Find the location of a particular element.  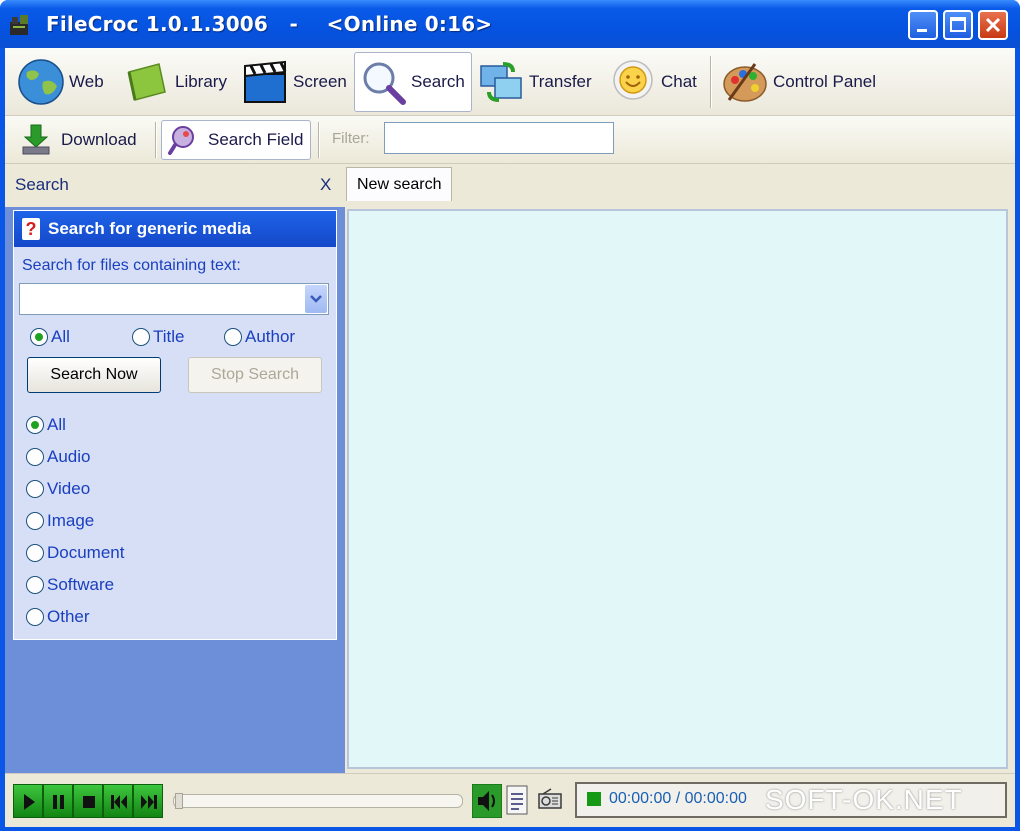

pause-button is located at coordinates (58, 801).